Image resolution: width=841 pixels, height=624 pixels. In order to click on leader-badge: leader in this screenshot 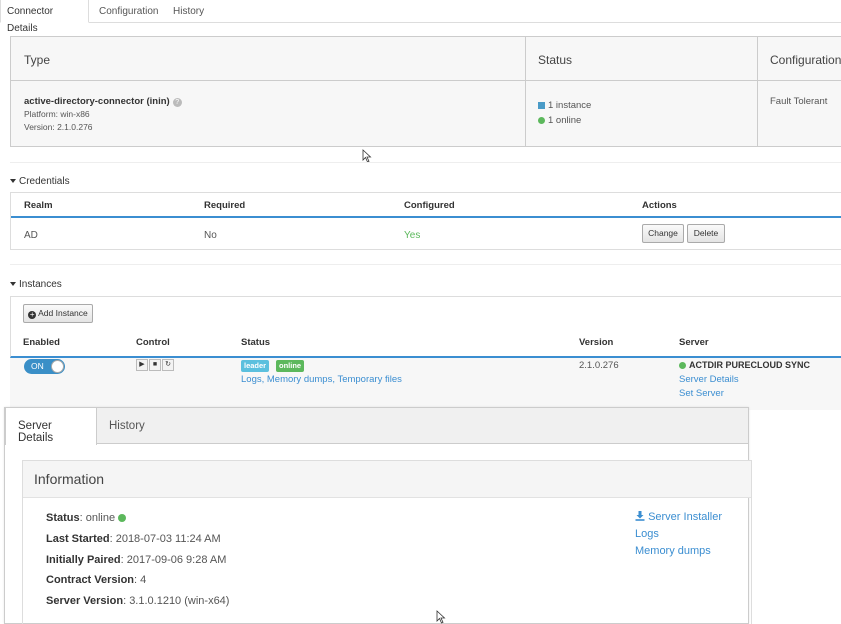, I will do `click(255, 366)`.